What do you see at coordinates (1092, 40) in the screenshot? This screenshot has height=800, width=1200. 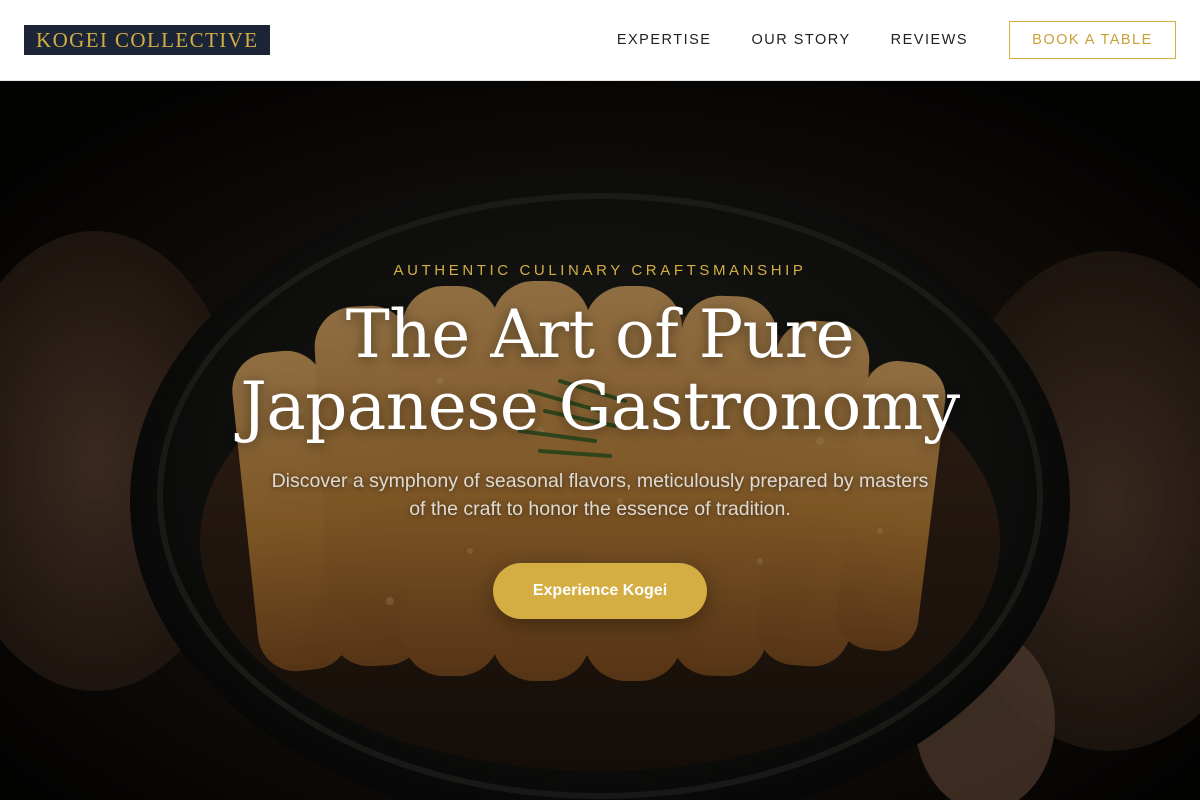 I see `book-table-button: BOOK A TABLE` at bounding box center [1092, 40].